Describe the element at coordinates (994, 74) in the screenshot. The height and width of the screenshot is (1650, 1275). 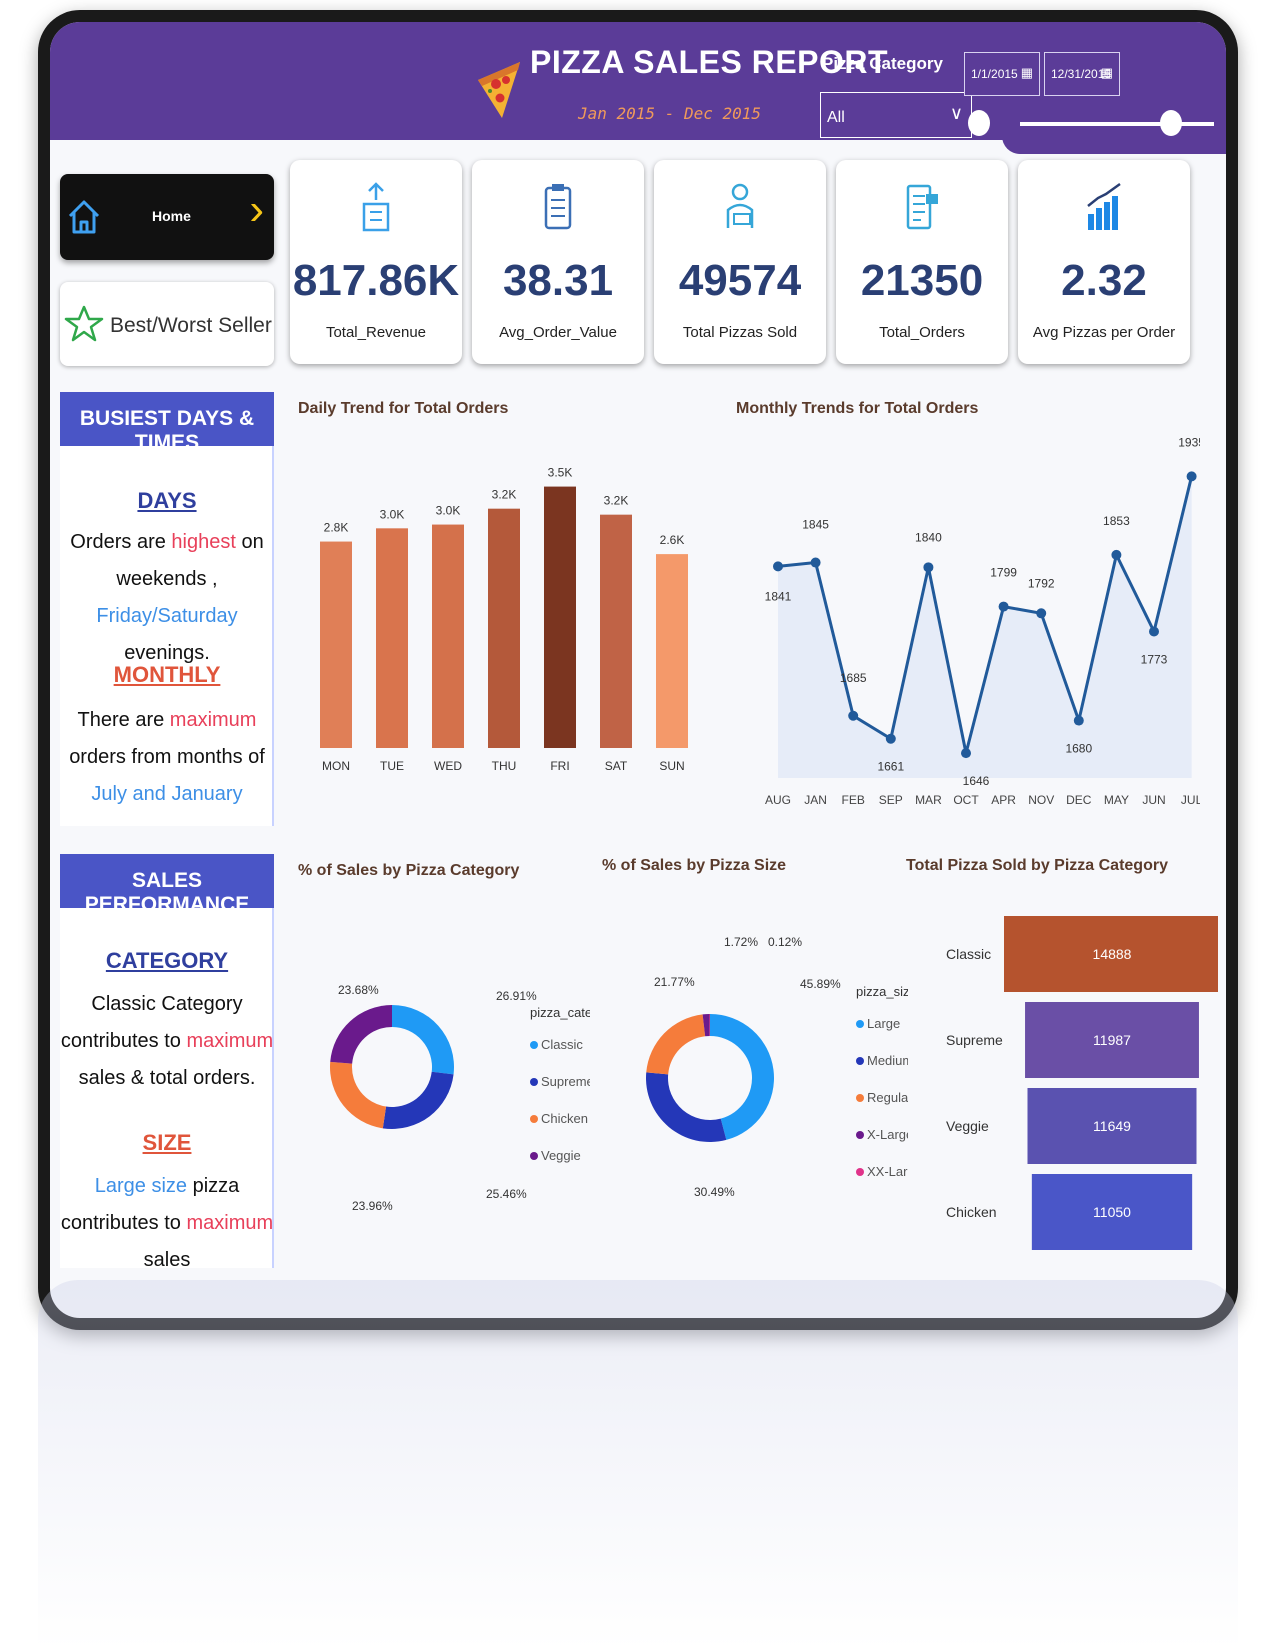
I see `start-date-value: 1/1/2015` at that location.